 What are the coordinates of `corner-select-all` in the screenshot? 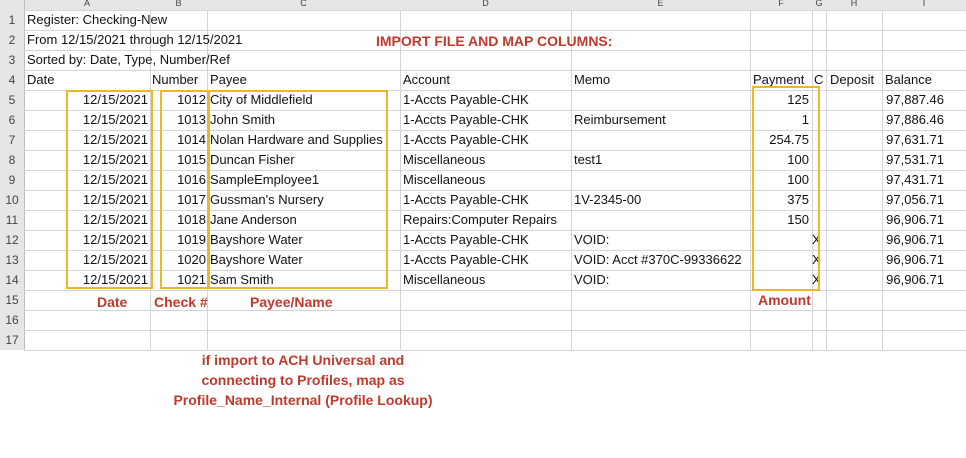 It's located at (12, 5).